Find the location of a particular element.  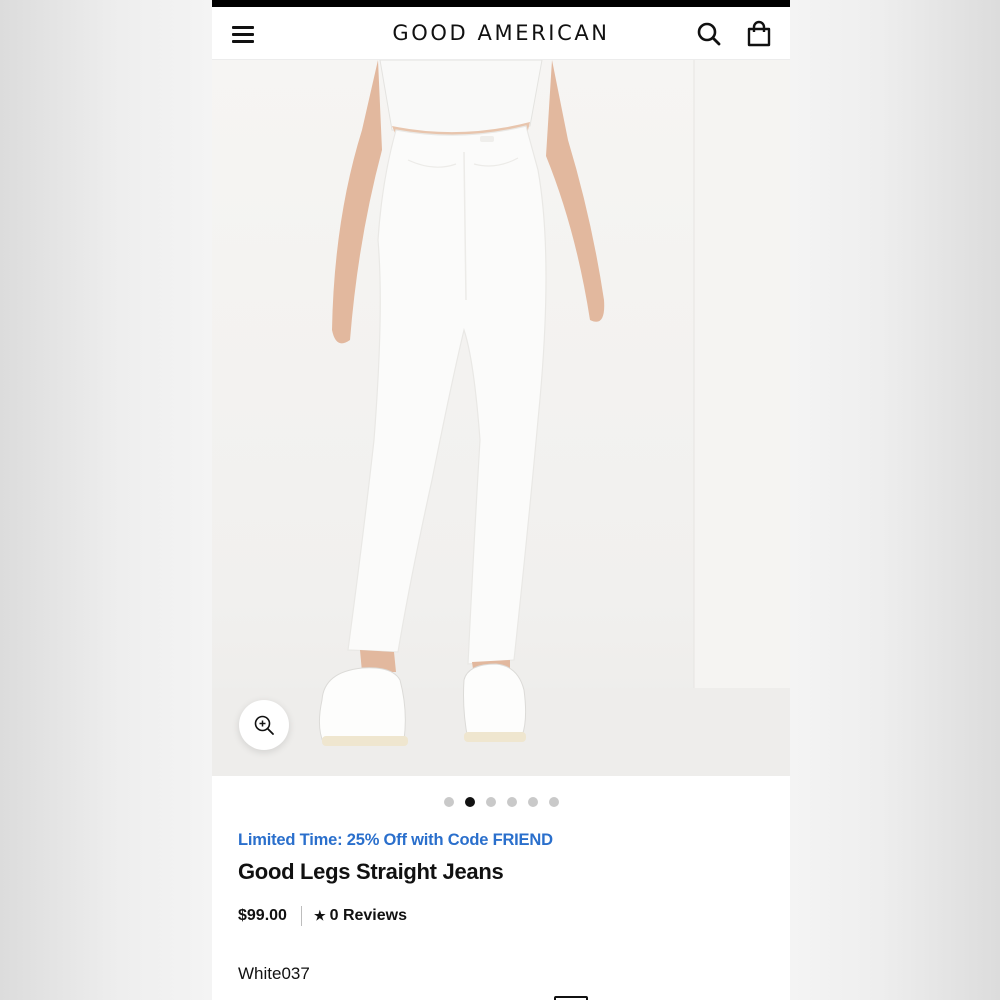

zoom-button is located at coordinates (264, 725).